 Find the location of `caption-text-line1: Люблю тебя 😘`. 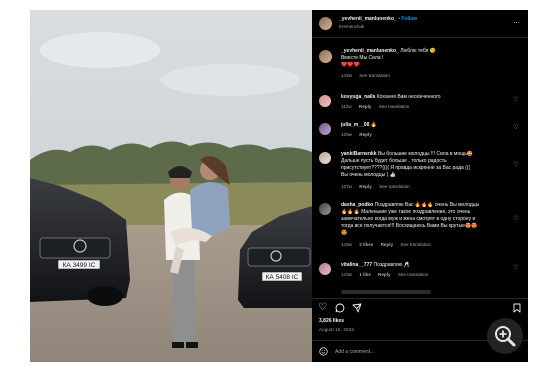

caption-text-line1: Люблю тебя 😘 is located at coordinates (418, 51).